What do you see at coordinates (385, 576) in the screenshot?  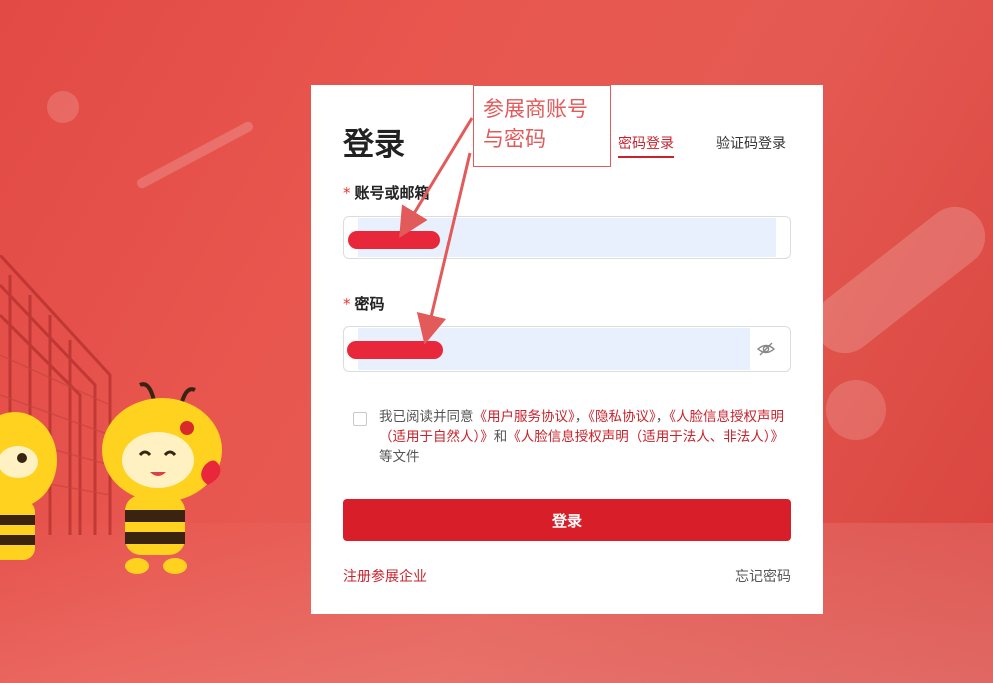 I see `register-exhibitor-link: 注册参展企业` at bounding box center [385, 576].